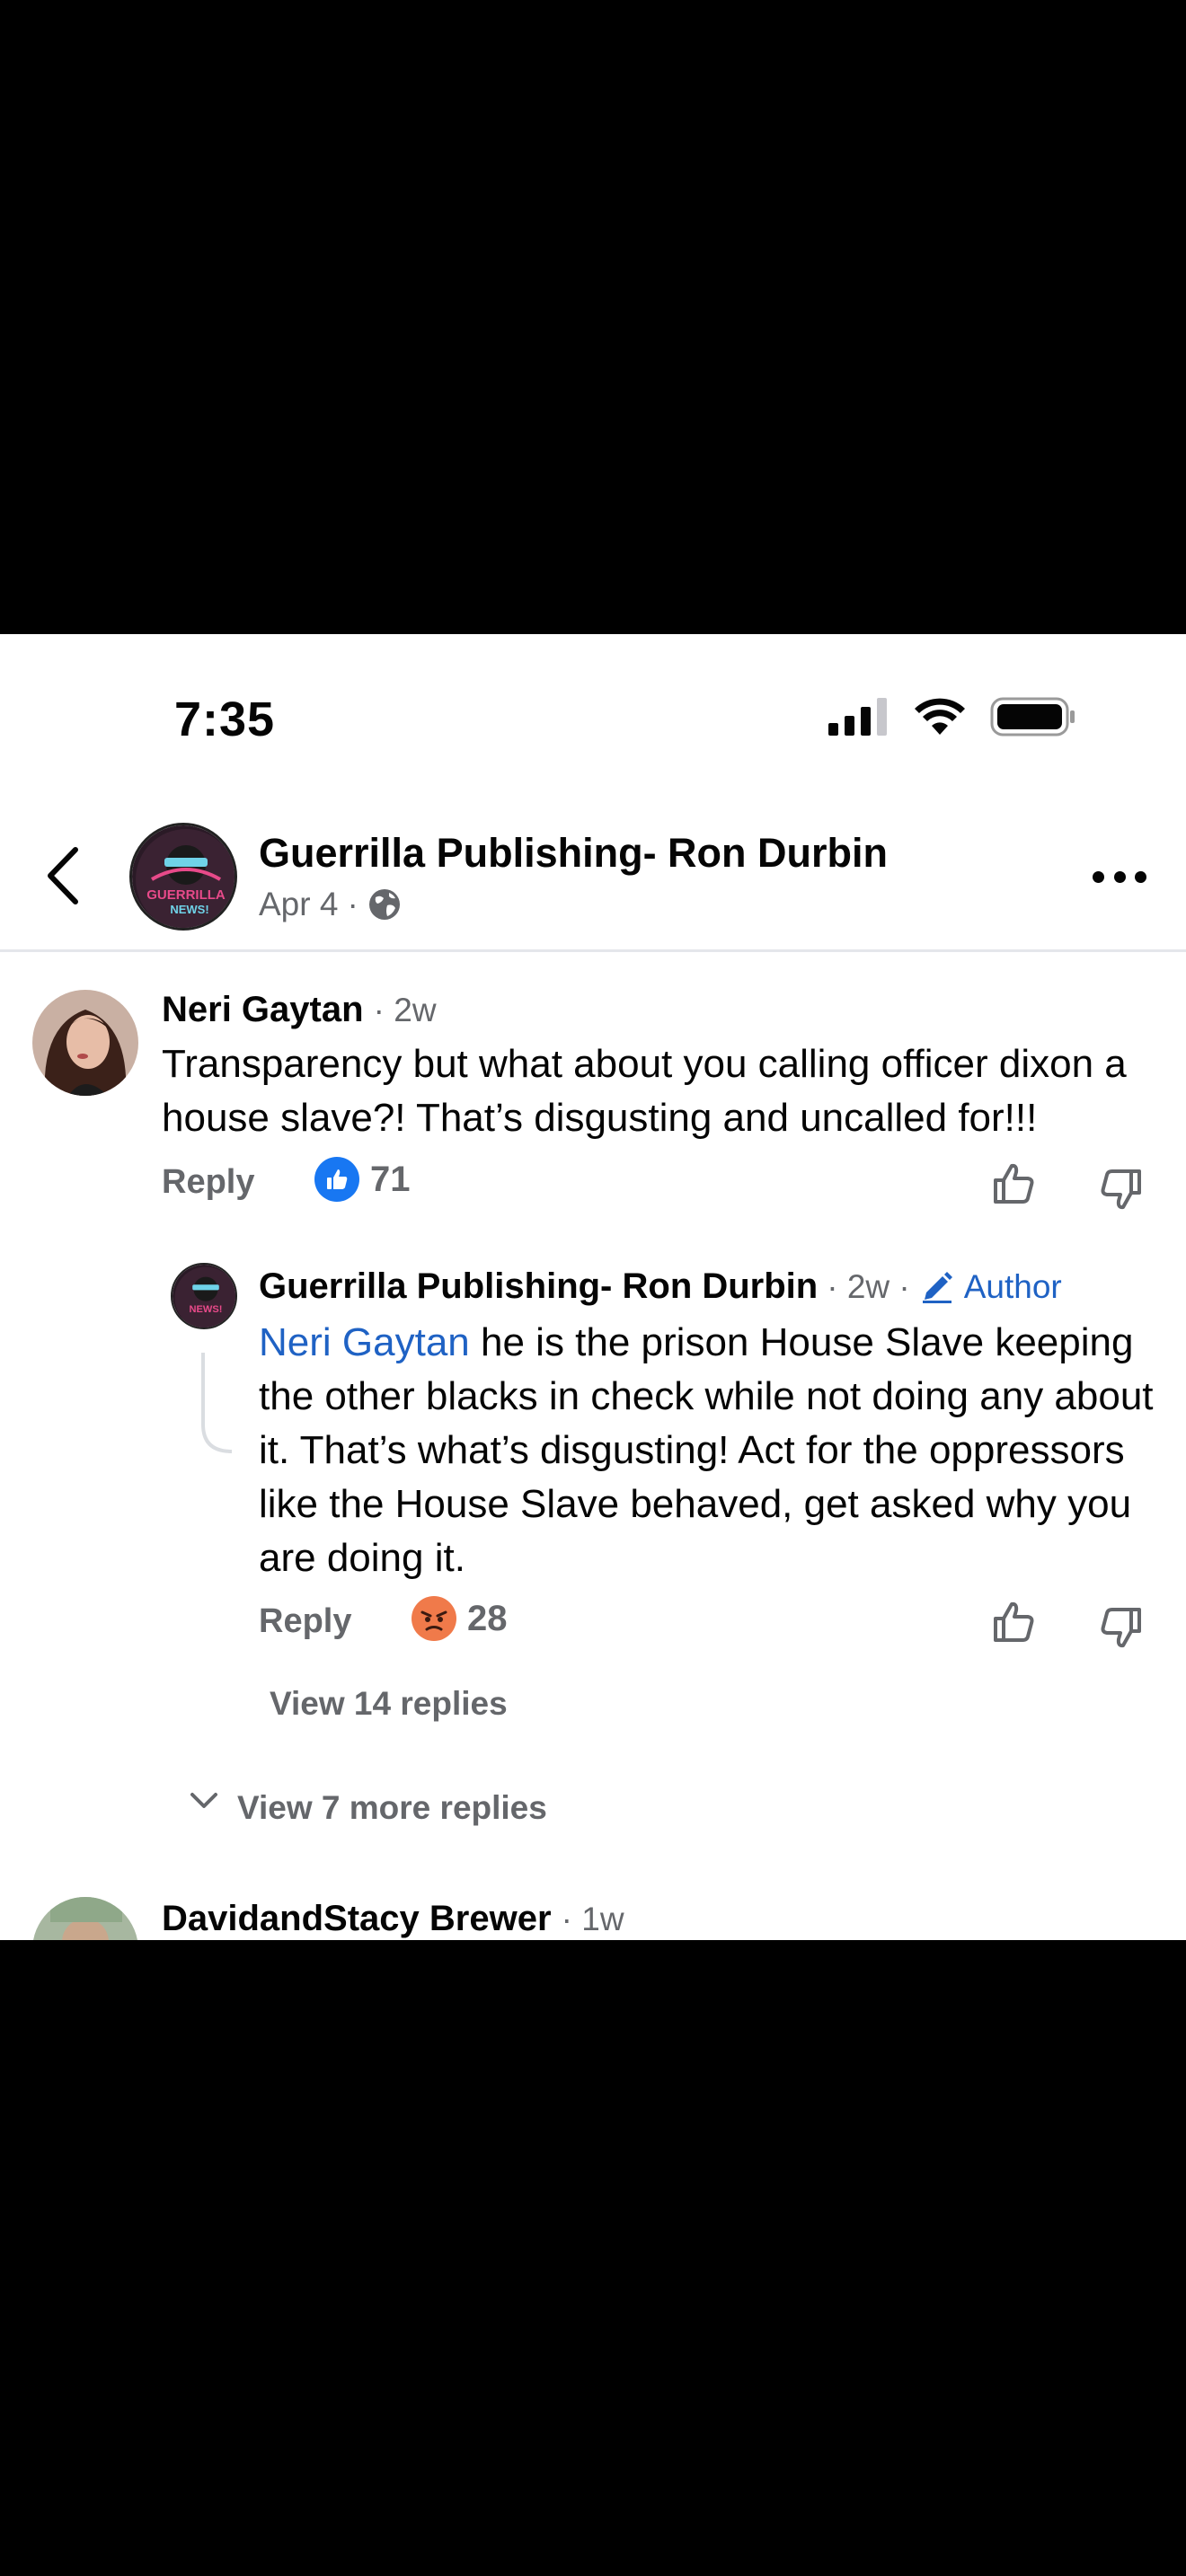  I want to click on globe-icon, so click(384, 904).